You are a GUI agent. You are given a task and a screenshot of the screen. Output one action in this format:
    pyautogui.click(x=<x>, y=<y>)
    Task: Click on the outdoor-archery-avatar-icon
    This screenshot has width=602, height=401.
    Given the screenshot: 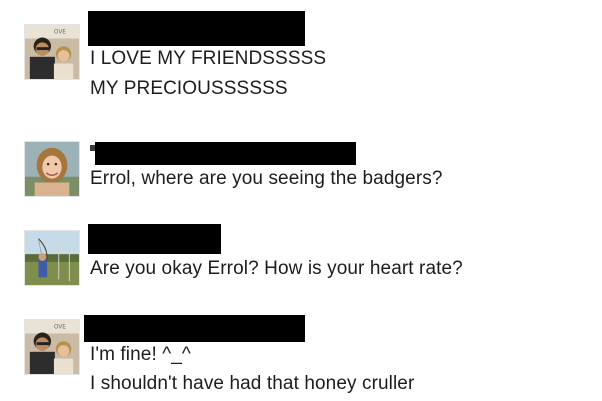 What is the action you would take?
    pyautogui.click(x=52, y=258)
    